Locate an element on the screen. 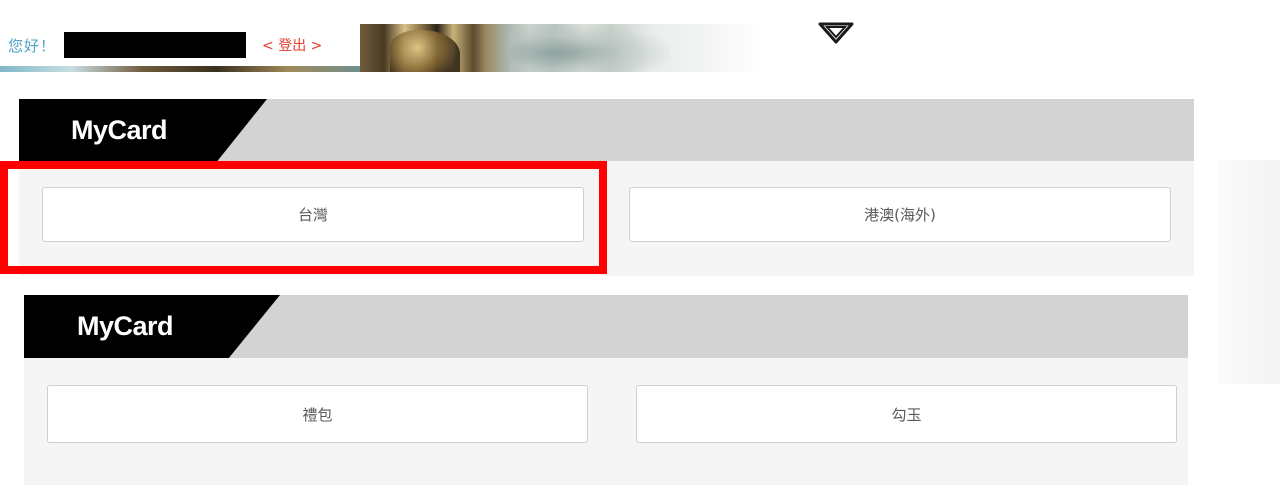  option-label: 禮包 is located at coordinates (317, 414).